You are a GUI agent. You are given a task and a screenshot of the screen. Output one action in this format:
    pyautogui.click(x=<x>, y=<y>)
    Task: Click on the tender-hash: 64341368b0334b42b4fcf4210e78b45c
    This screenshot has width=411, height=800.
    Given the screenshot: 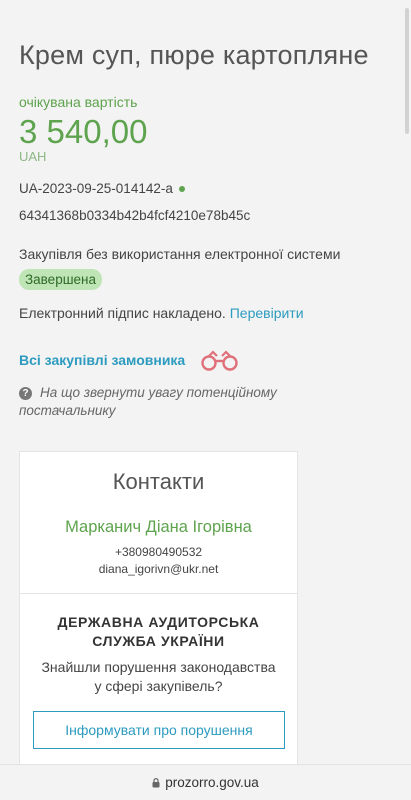 What is the action you would take?
    pyautogui.click(x=135, y=215)
    